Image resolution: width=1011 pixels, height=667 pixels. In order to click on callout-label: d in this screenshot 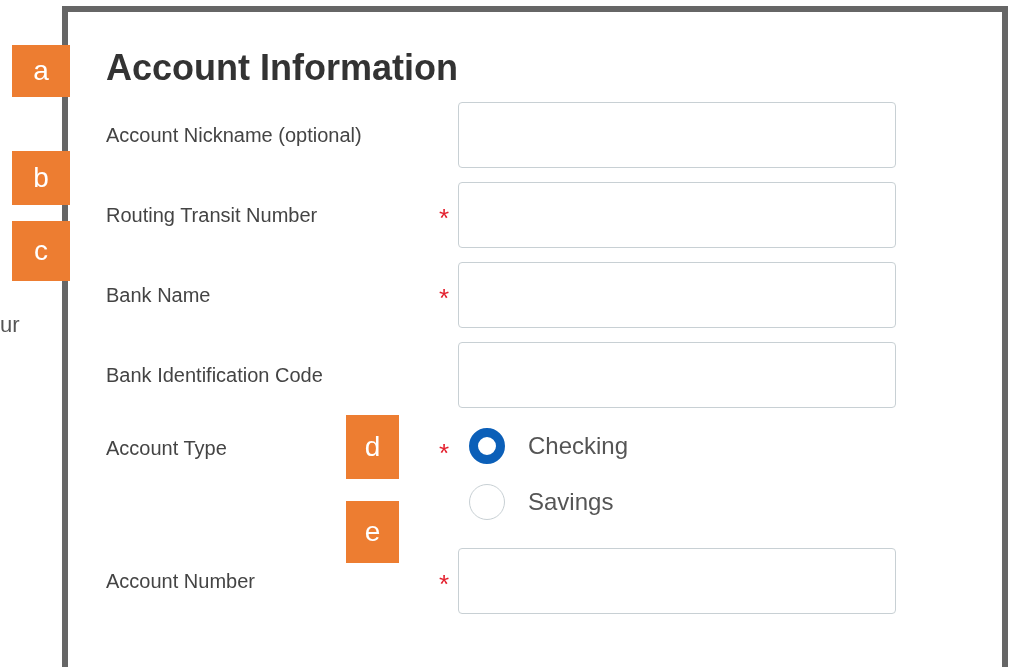, I will do `click(372, 447)`.